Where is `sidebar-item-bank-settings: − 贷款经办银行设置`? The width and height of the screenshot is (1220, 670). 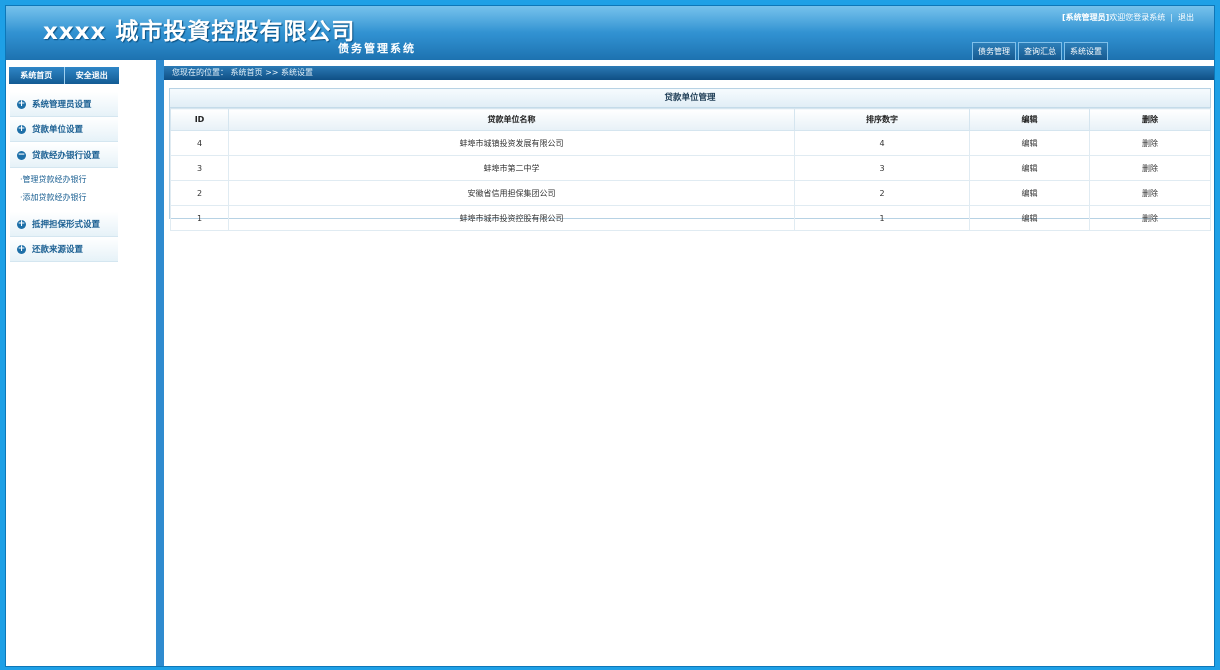
sidebar-item-bank-settings: − 贷款经办银行设置 is located at coordinates (64, 155).